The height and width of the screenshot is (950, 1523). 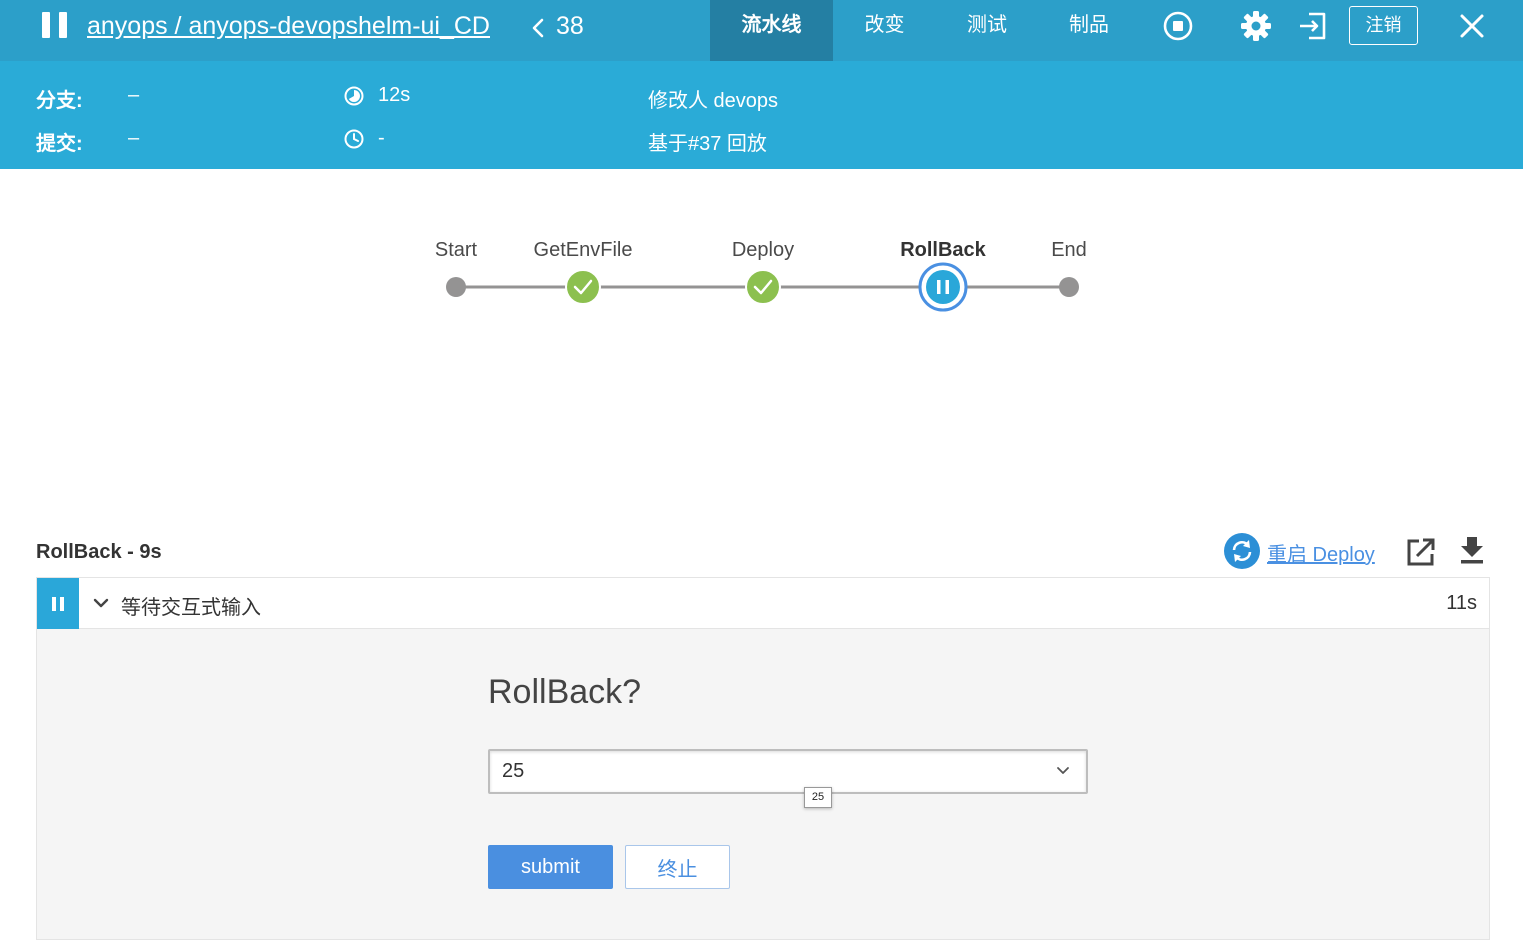 I want to click on stop-icon, so click(x=1178, y=26).